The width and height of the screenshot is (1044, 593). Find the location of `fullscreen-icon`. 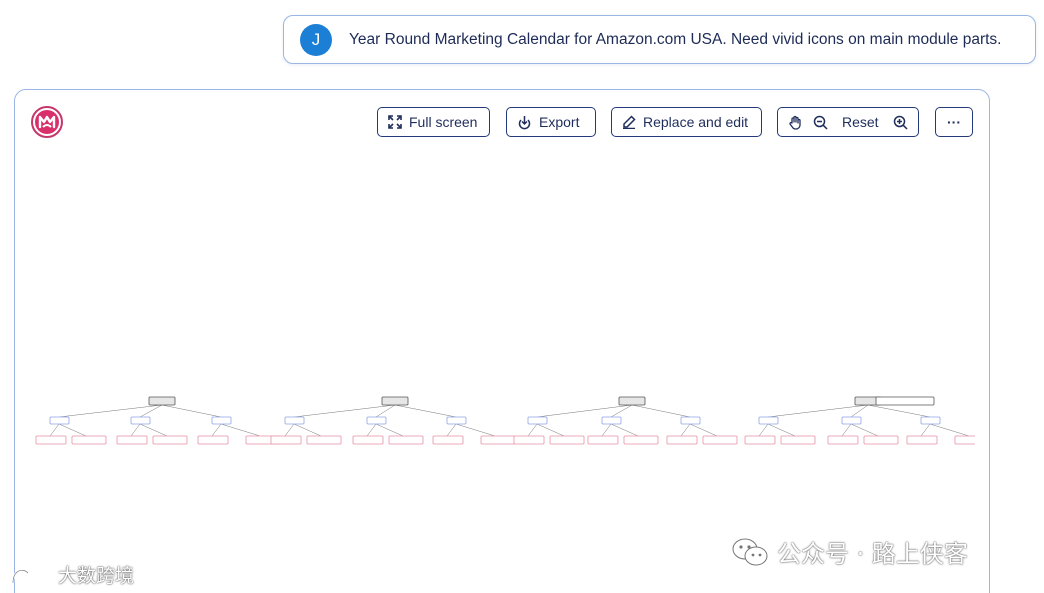

fullscreen-icon is located at coordinates (395, 122).